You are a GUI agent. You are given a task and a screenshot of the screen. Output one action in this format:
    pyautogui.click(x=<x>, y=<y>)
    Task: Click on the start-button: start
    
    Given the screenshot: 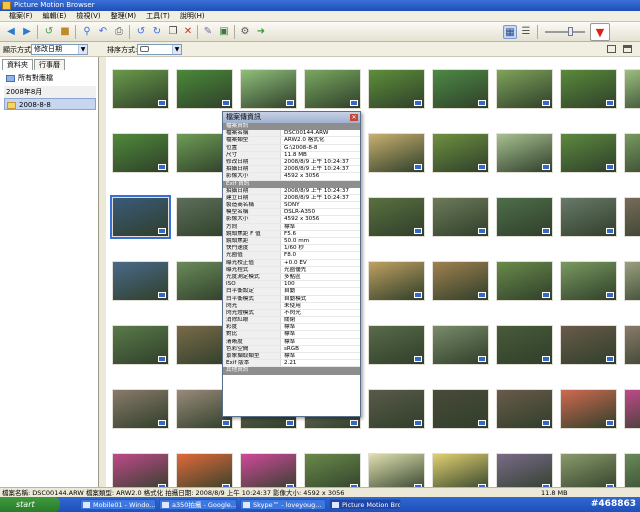 What is the action you would take?
    pyautogui.click(x=30, y=504)
    